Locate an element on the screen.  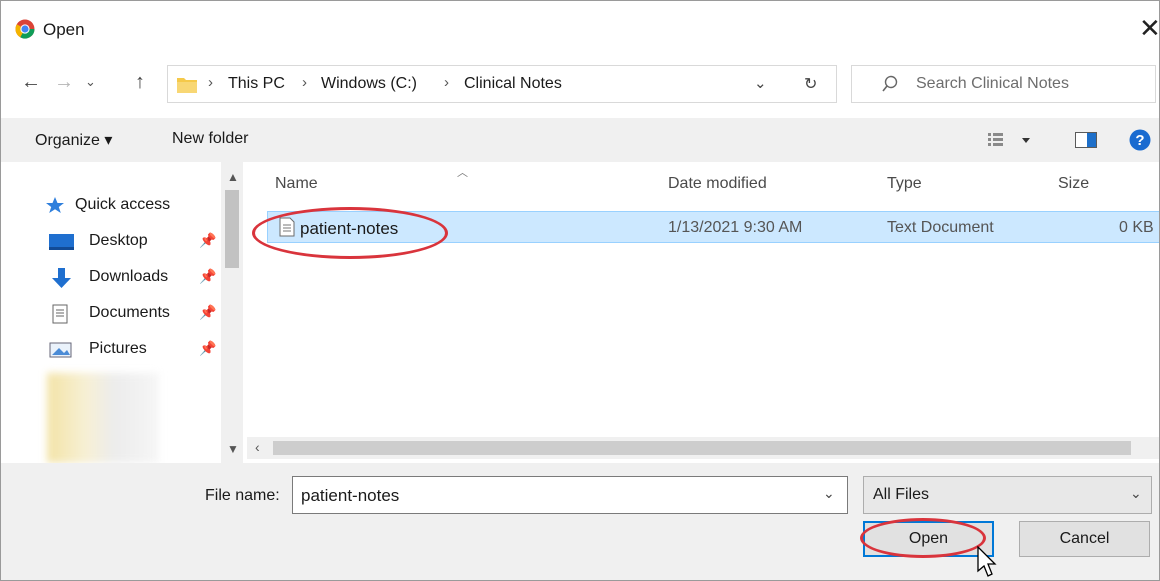
refresh-icon: ↻ is located at coordinates (810, 84).